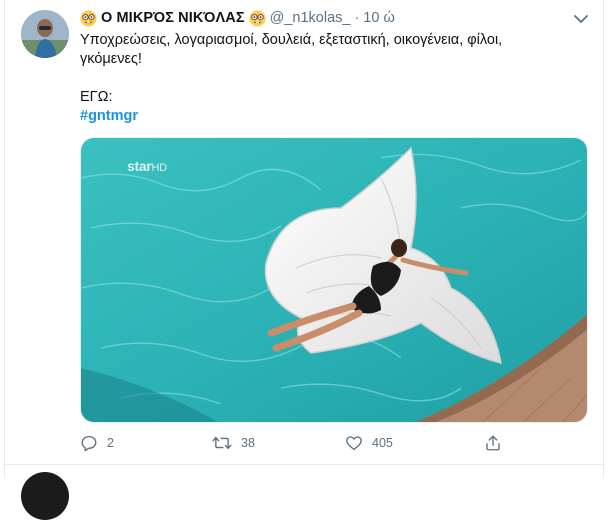 The image size is (612, 520). I want to click on tweet-text-line: ΕΓΩ:, so click(96, 97).